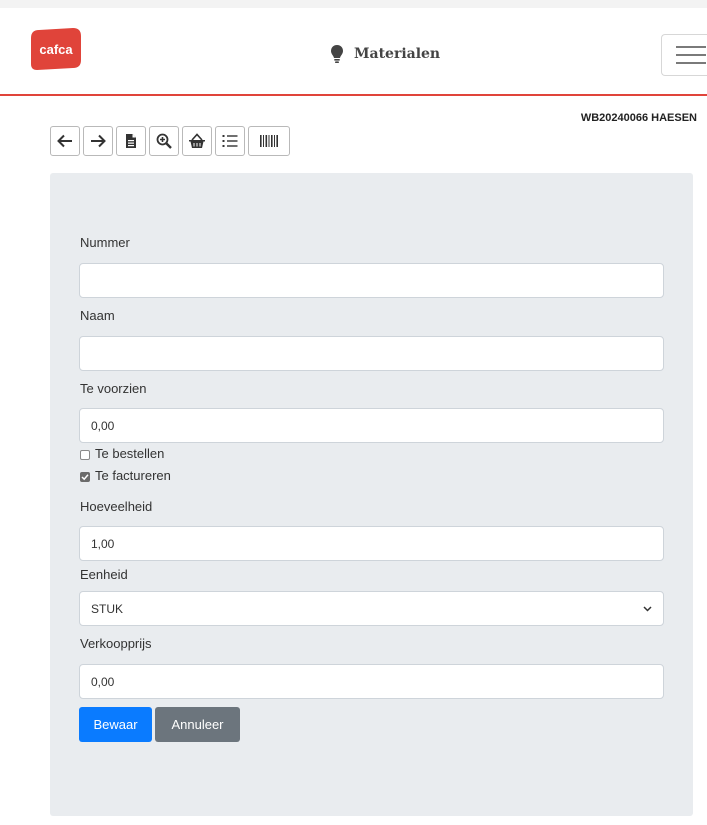 The width and height of the screenshot is (707, 825). Describe the element at coordinates (371, 425) in the screenshot. I see `te-voorzien-field: 0,00` at that location.